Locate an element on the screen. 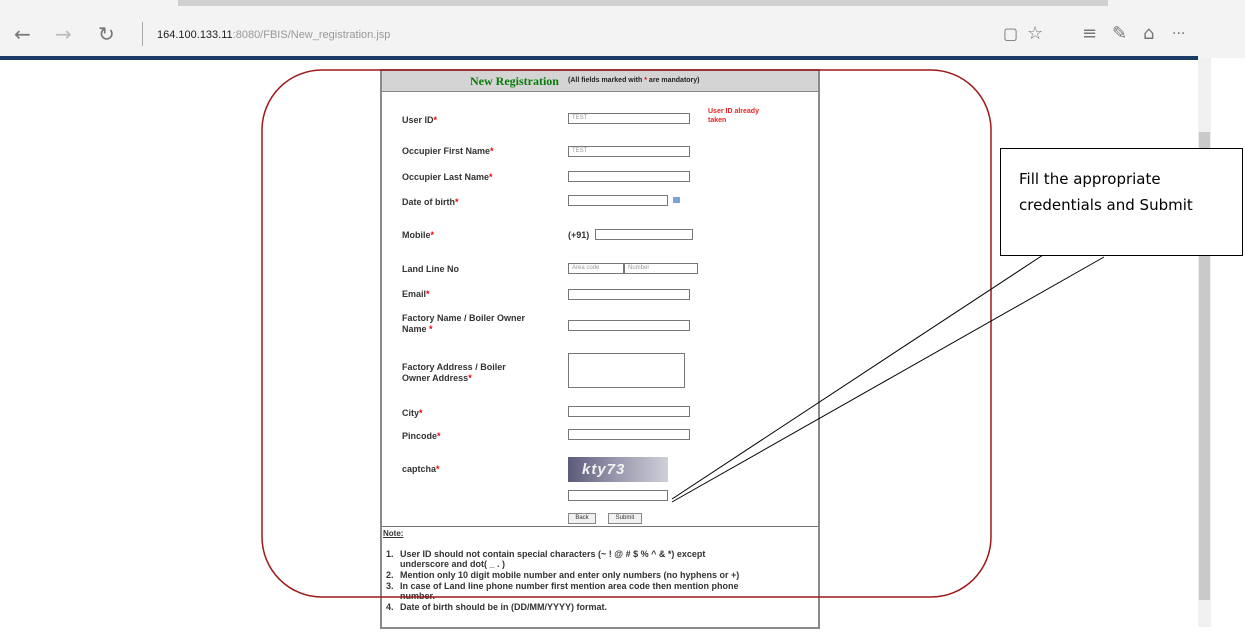  callout-line2: credentials and Submit is located at coordinates (1106, 205).